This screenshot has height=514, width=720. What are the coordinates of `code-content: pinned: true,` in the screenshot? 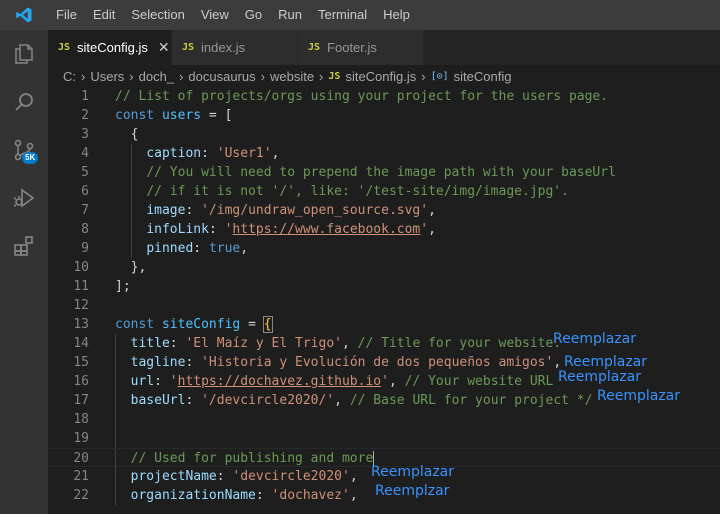 It's located at (181, 248).